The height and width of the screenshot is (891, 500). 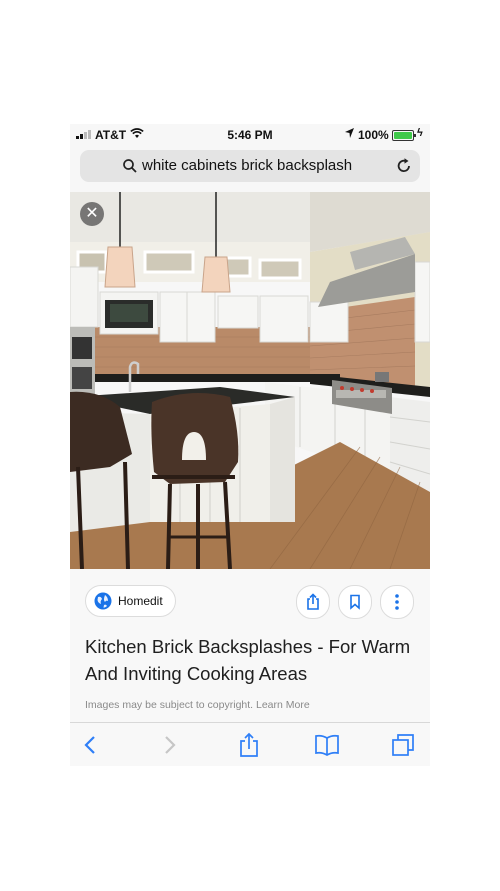 I want to click on close-icon: ✕, so click(x=92, y=214).